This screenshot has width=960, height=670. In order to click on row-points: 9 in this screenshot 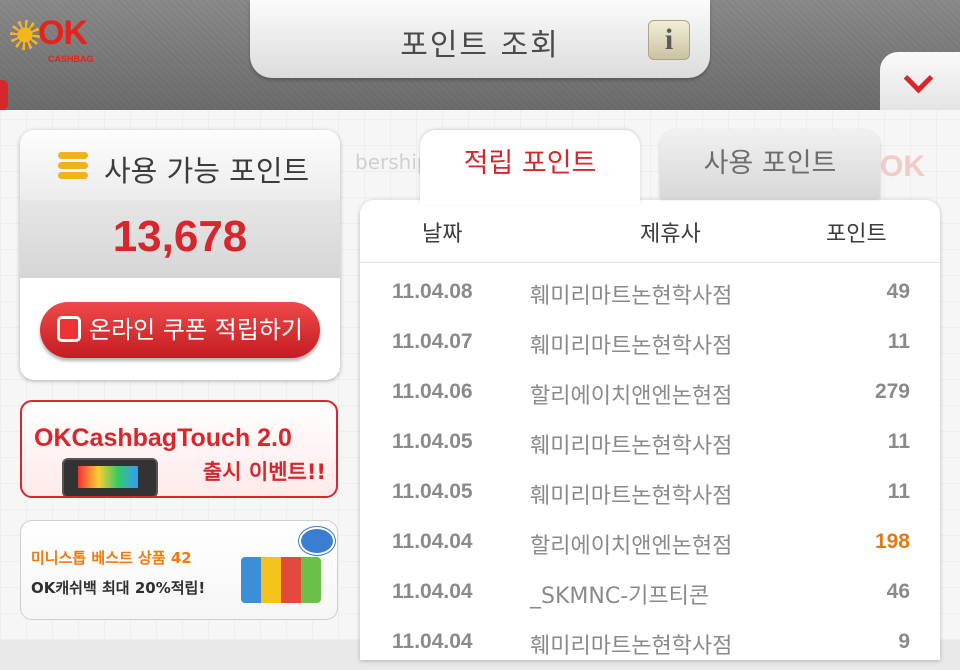, I will do `click(904, 641)`.